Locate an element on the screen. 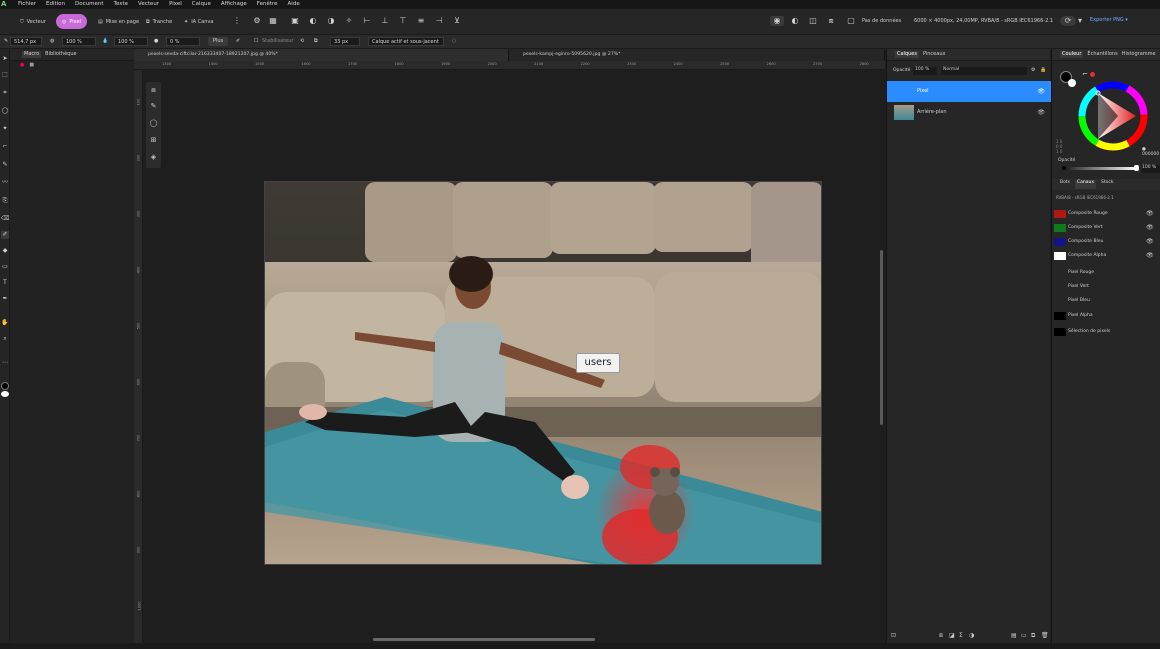  source-dropdown: Calque actif et sous-jacent is located at coordinates (406, 41).